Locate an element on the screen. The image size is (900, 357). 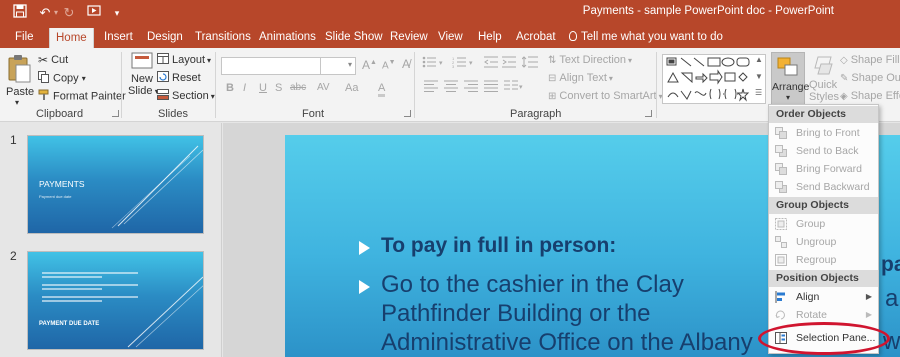
bring-forward-label: Bring Forward is located at coordinates (829, 169).